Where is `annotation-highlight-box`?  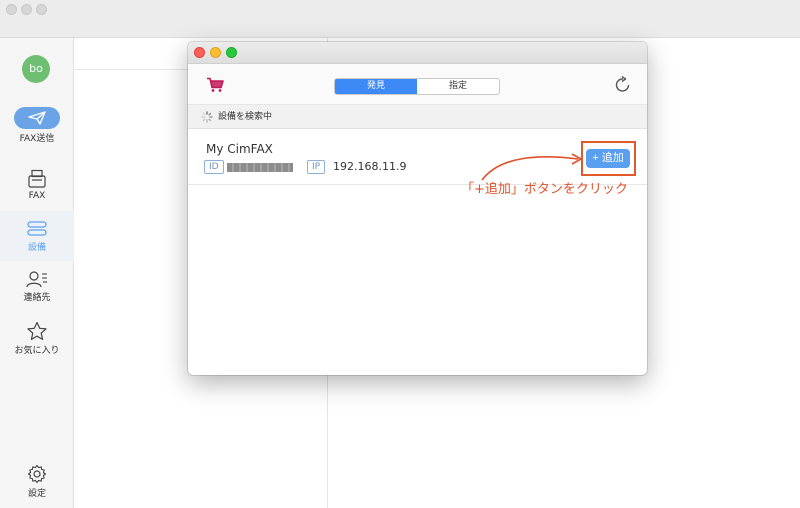
annotation-highlight-box is located at coordinates (608, 158).